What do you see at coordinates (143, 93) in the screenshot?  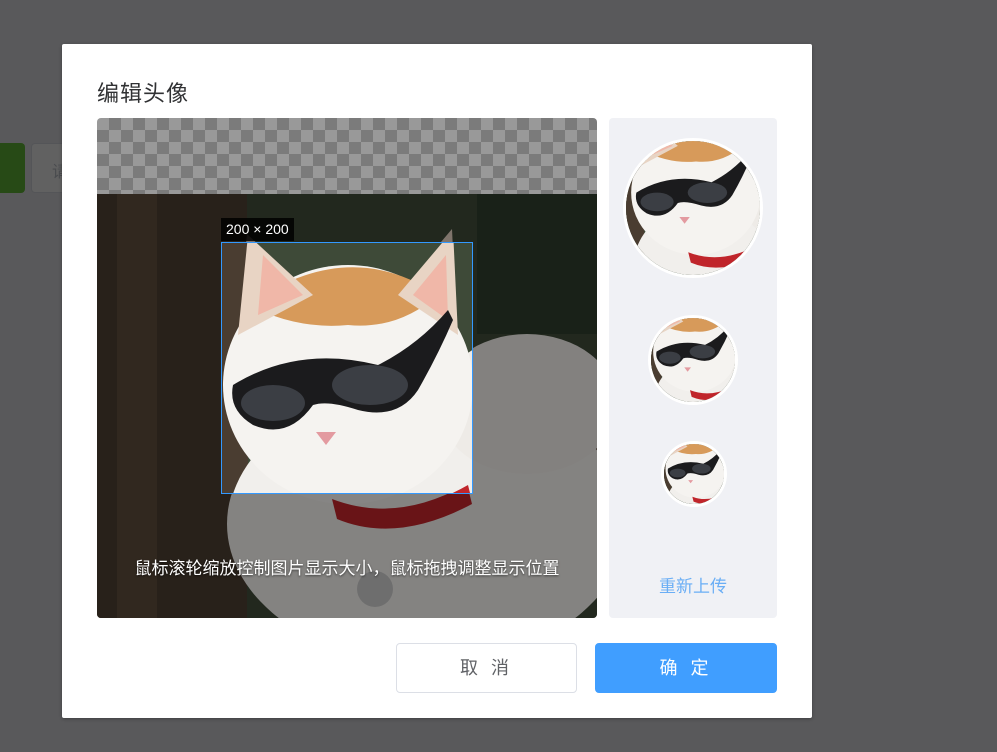 I see `dialog-title: 编辑头像` at bounding box center [143, 93].